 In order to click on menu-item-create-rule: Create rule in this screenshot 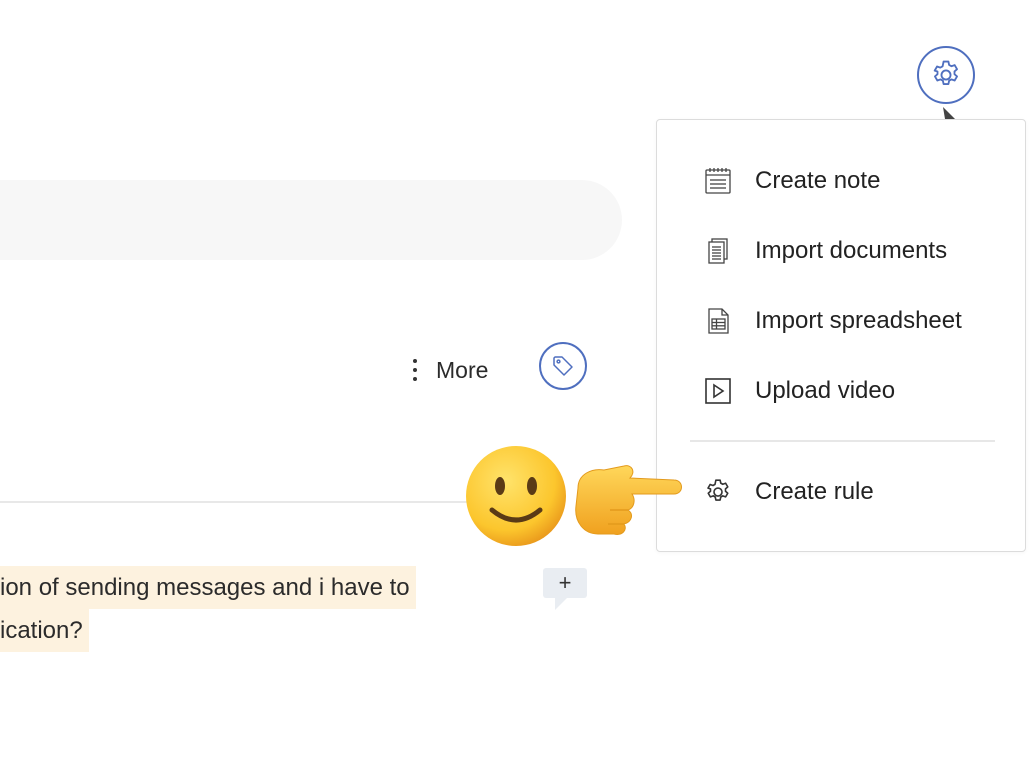, I will do `click(788, 492)`.